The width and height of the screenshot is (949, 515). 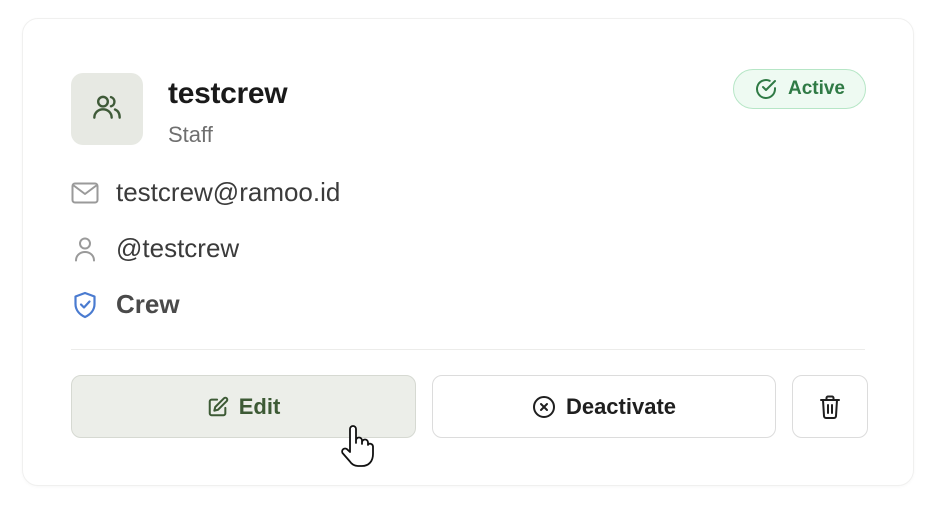 What do you see at coordinates (621, 406) in the screenshot?
I see `deactivate-label: Deactivate` at bounding box center [621, 406].